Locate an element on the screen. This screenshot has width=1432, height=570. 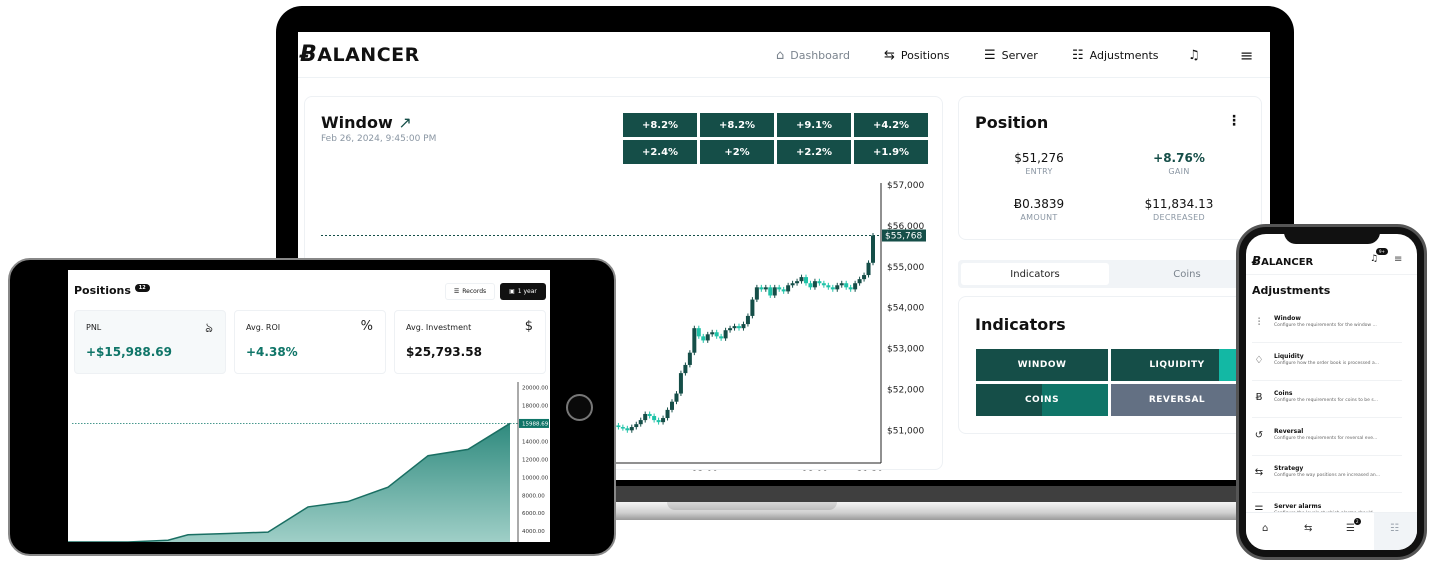
nav-adjustments: ☷ Adjustments is located at coordinates (1115, 55).